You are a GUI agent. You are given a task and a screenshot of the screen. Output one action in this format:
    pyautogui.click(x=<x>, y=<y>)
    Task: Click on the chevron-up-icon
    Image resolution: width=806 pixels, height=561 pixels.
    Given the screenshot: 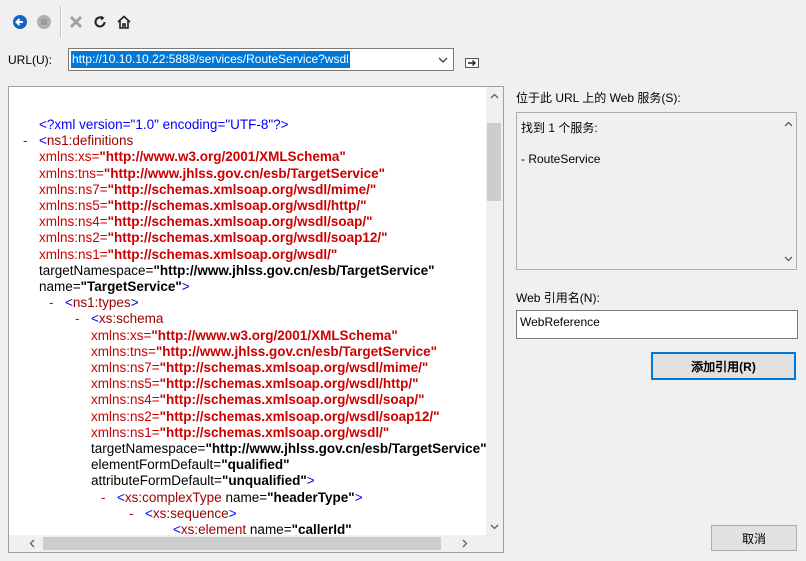 What is the action you would take?
    pyautogui.click(x=788, y=123)
    